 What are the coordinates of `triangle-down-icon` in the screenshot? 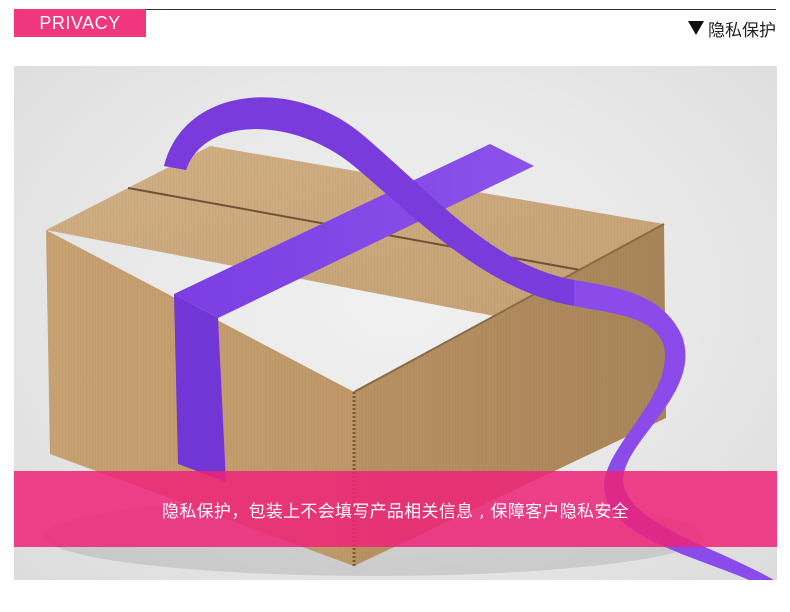 It's located at (696, 28).